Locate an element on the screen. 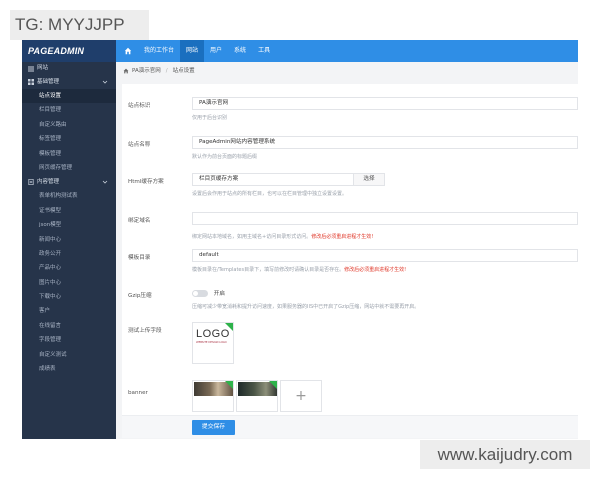  top-navbar: PAGEADMIN 我的工作台 网站 用户 系统 工具 is located at coordinates (300, 51).